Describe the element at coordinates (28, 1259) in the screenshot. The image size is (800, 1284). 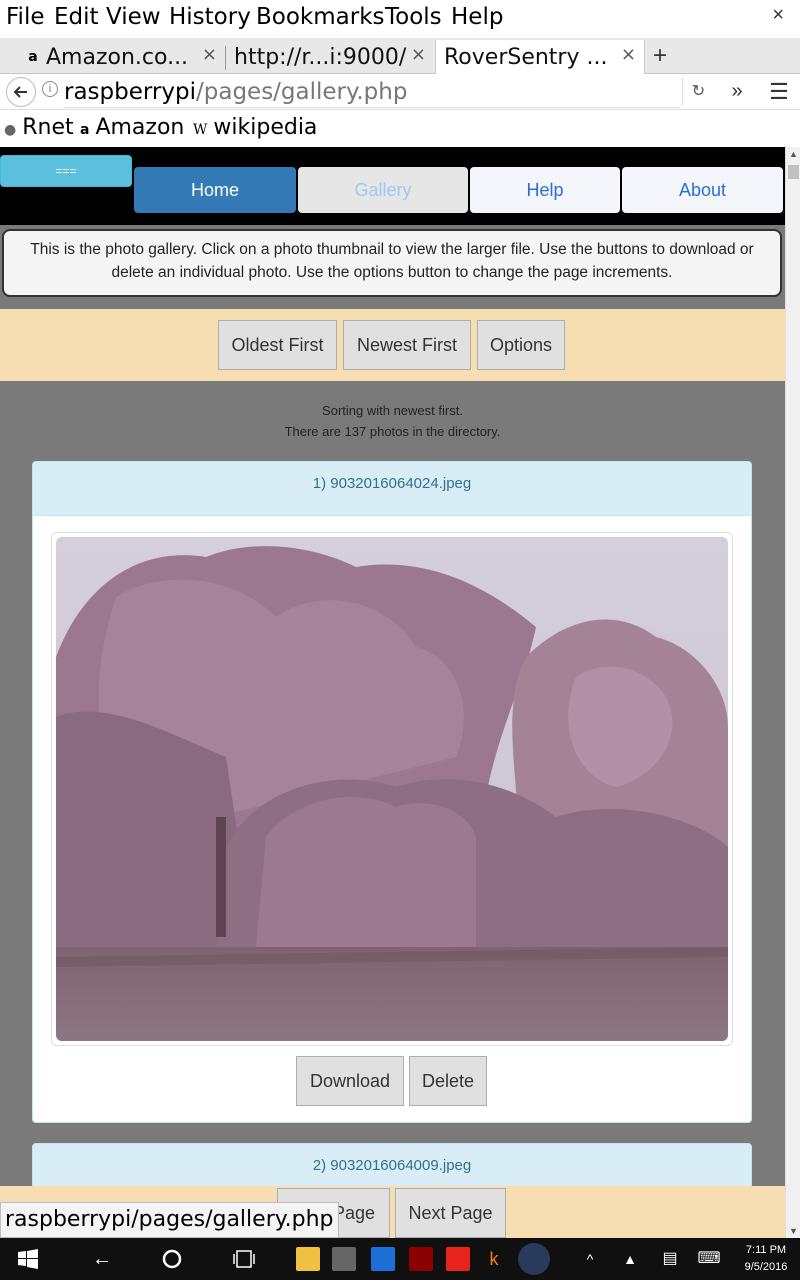
I see `windows-start-icon` at that location.